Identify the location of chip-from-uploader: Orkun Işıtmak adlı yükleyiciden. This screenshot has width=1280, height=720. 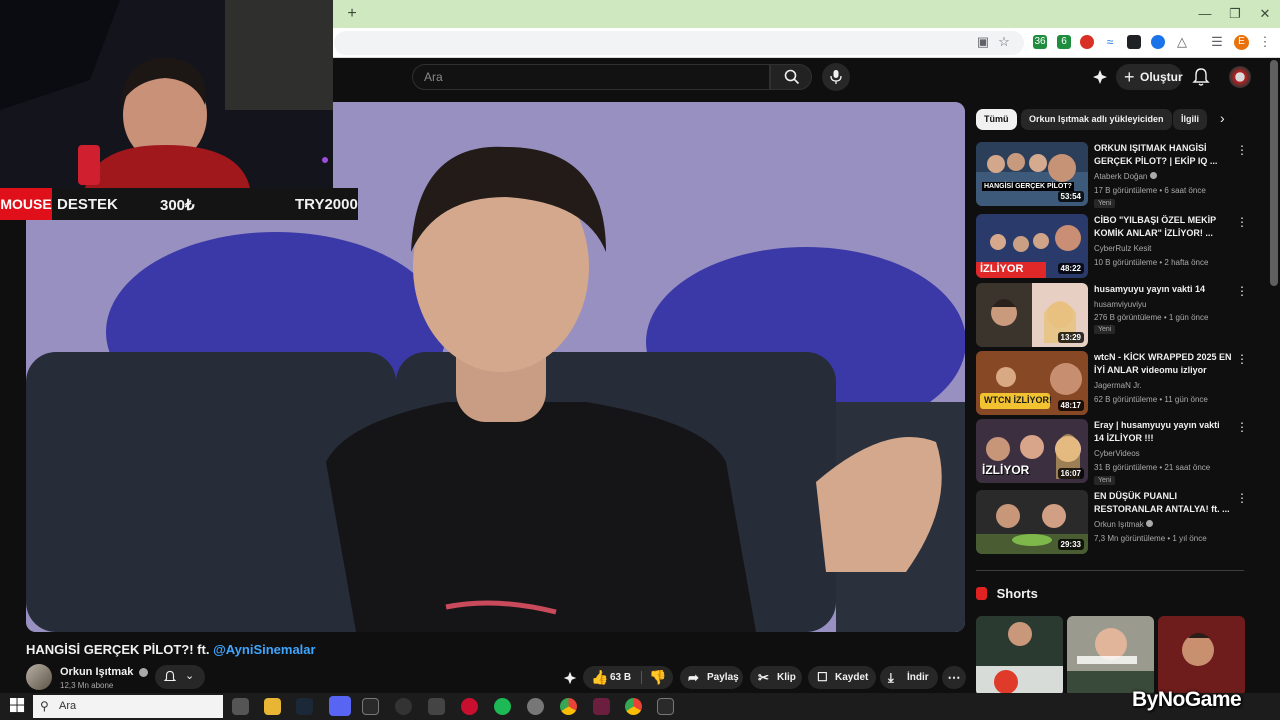
(1096, 119).